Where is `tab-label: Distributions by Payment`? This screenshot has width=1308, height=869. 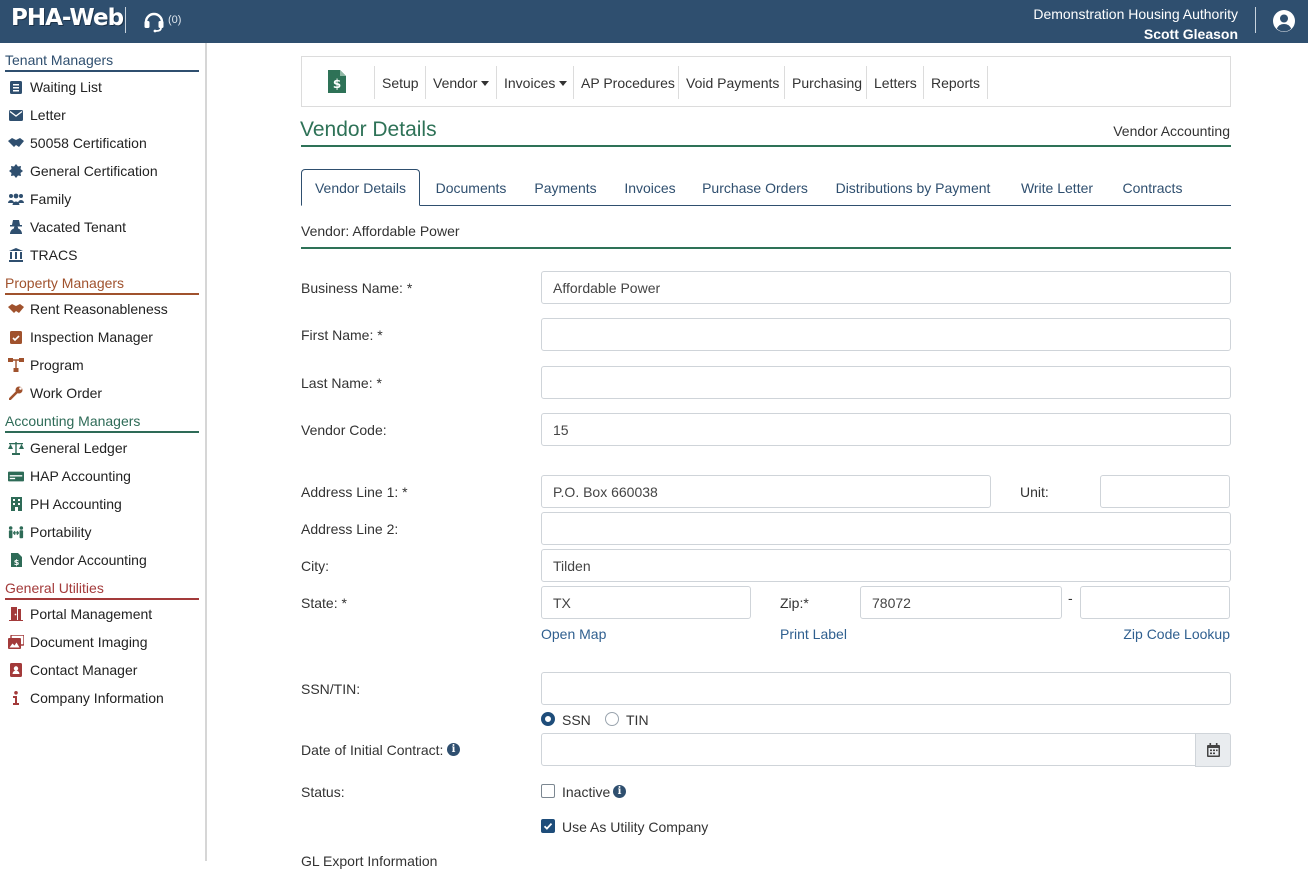 tab-label: Distributions by Payment is located at coordinates (913, 187).